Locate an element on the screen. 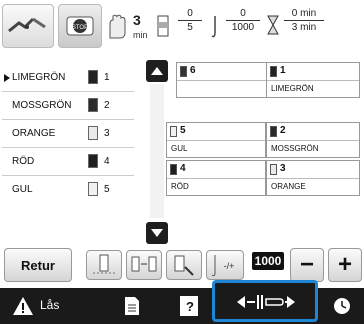 This screenshot has height=324, width=364. thread-sort-icon is located at coordinates (144, 264).